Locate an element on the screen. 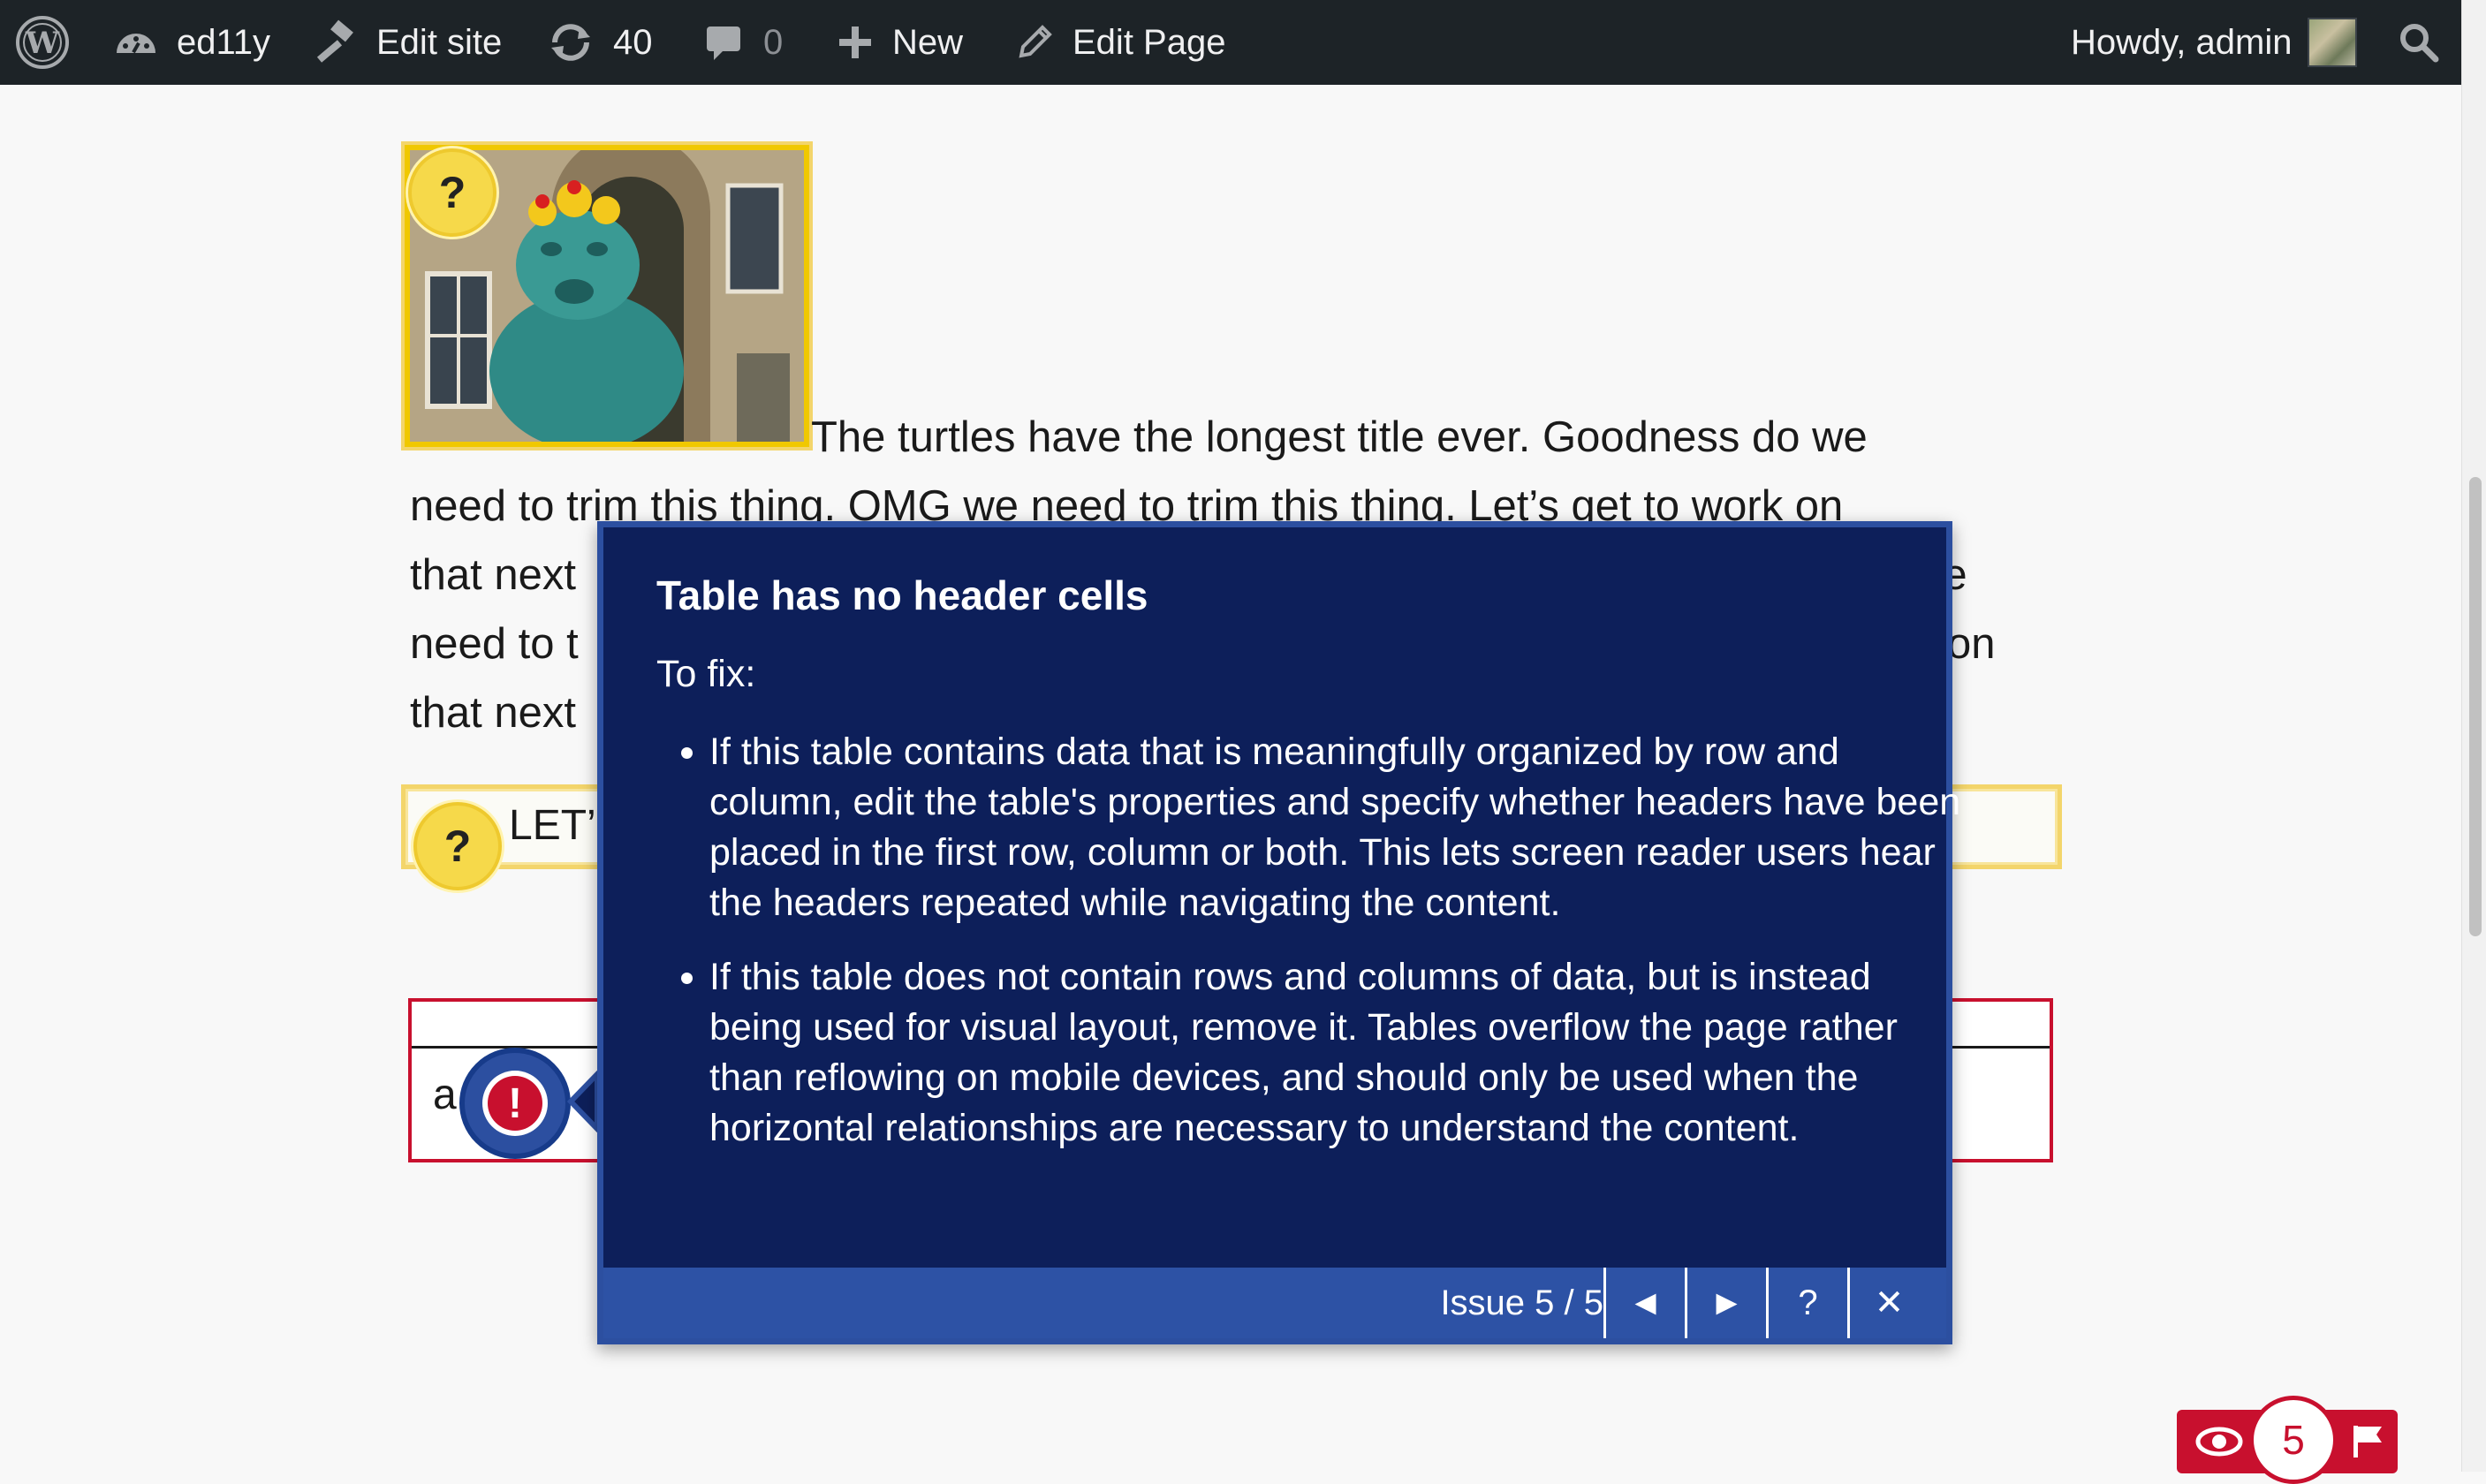  comments-link: 0 is located at coordinates (743, 42).